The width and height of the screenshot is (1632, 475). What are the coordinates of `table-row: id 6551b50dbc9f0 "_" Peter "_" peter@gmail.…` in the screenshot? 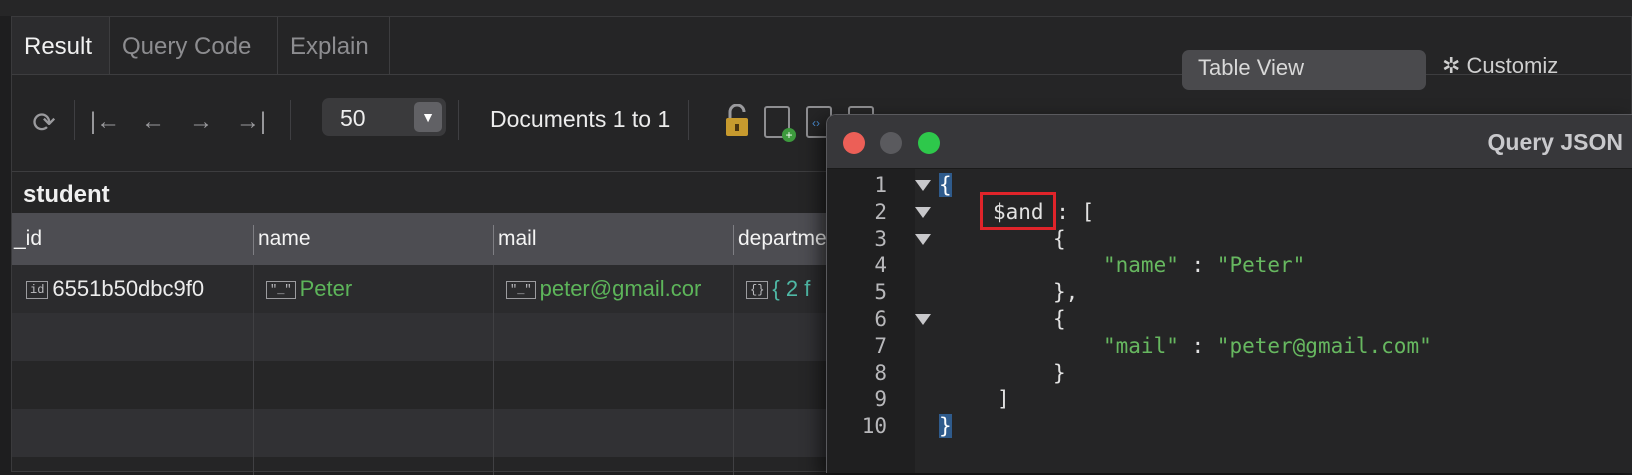 It's located at (422, 289).